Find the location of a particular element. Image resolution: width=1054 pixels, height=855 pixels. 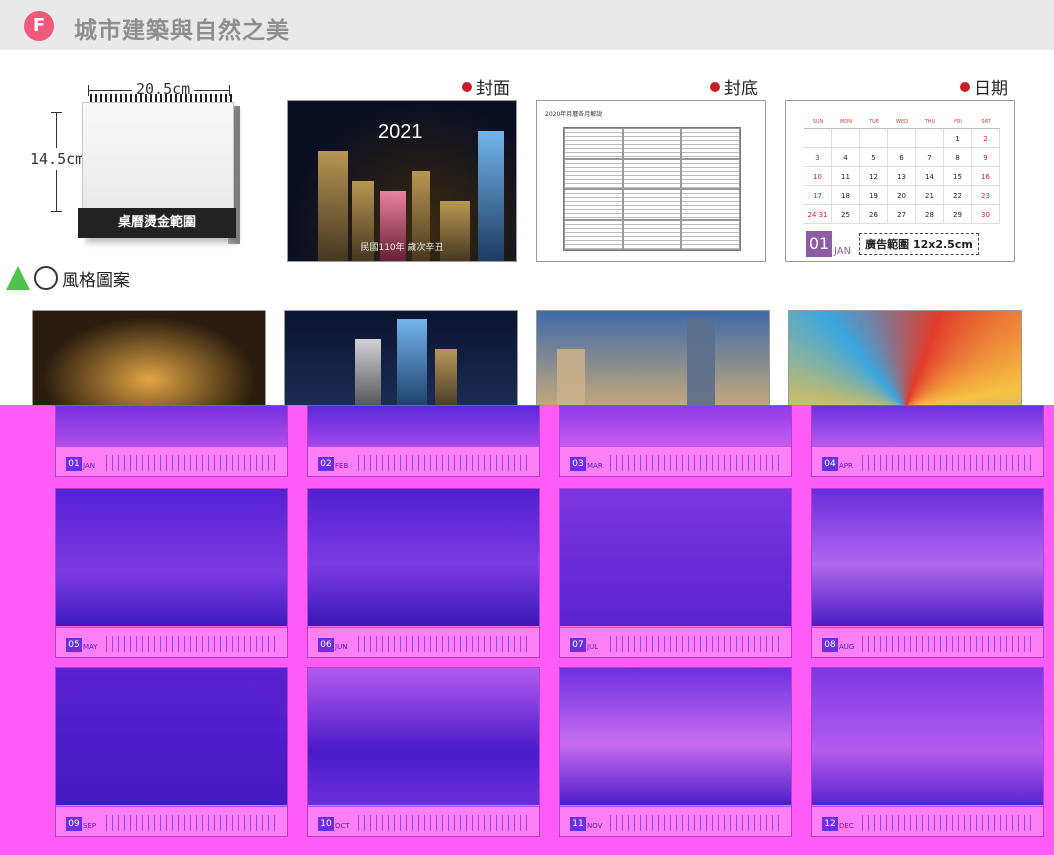

style-pattern-label: 風格圖案 is located at coordinates (96, 280).